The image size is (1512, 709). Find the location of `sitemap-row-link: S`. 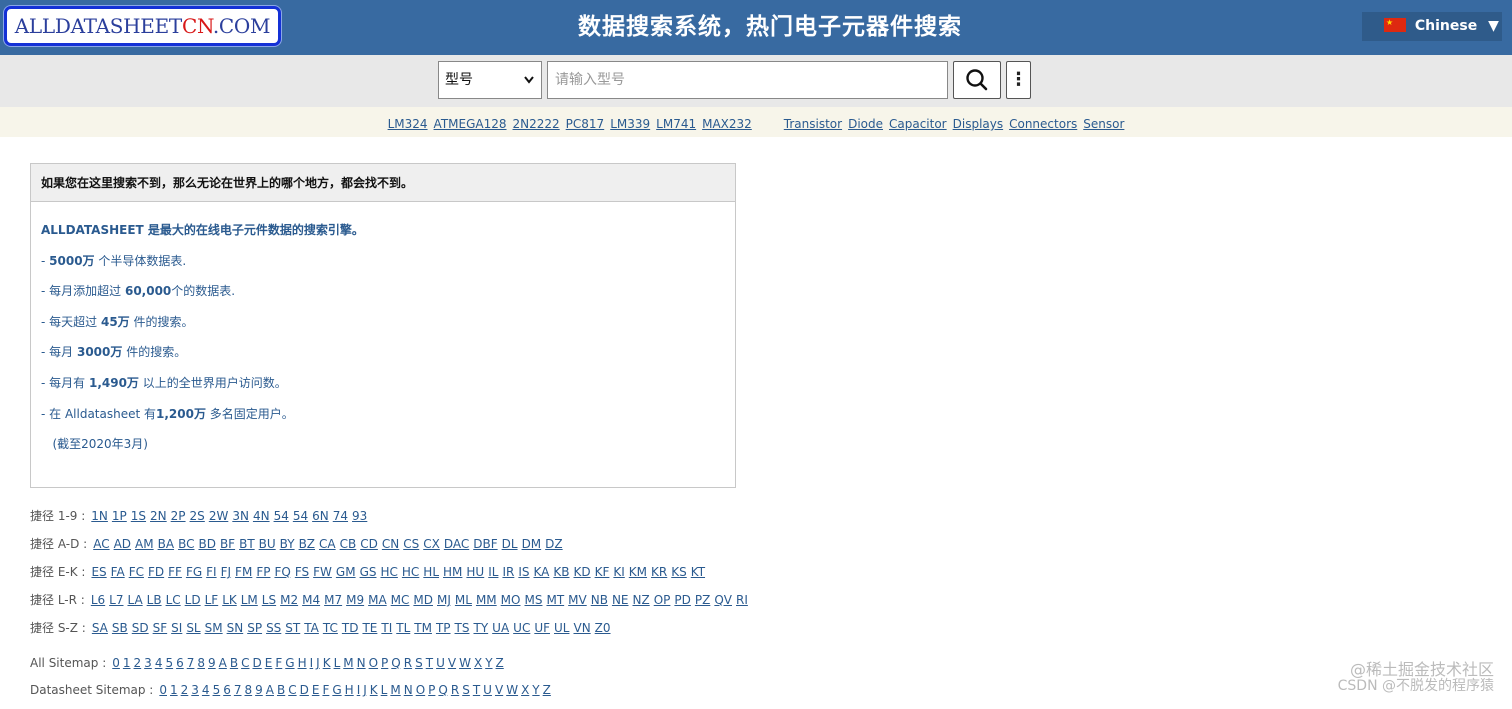

sitemap-row-link: S is located at coordinates (466, 690).